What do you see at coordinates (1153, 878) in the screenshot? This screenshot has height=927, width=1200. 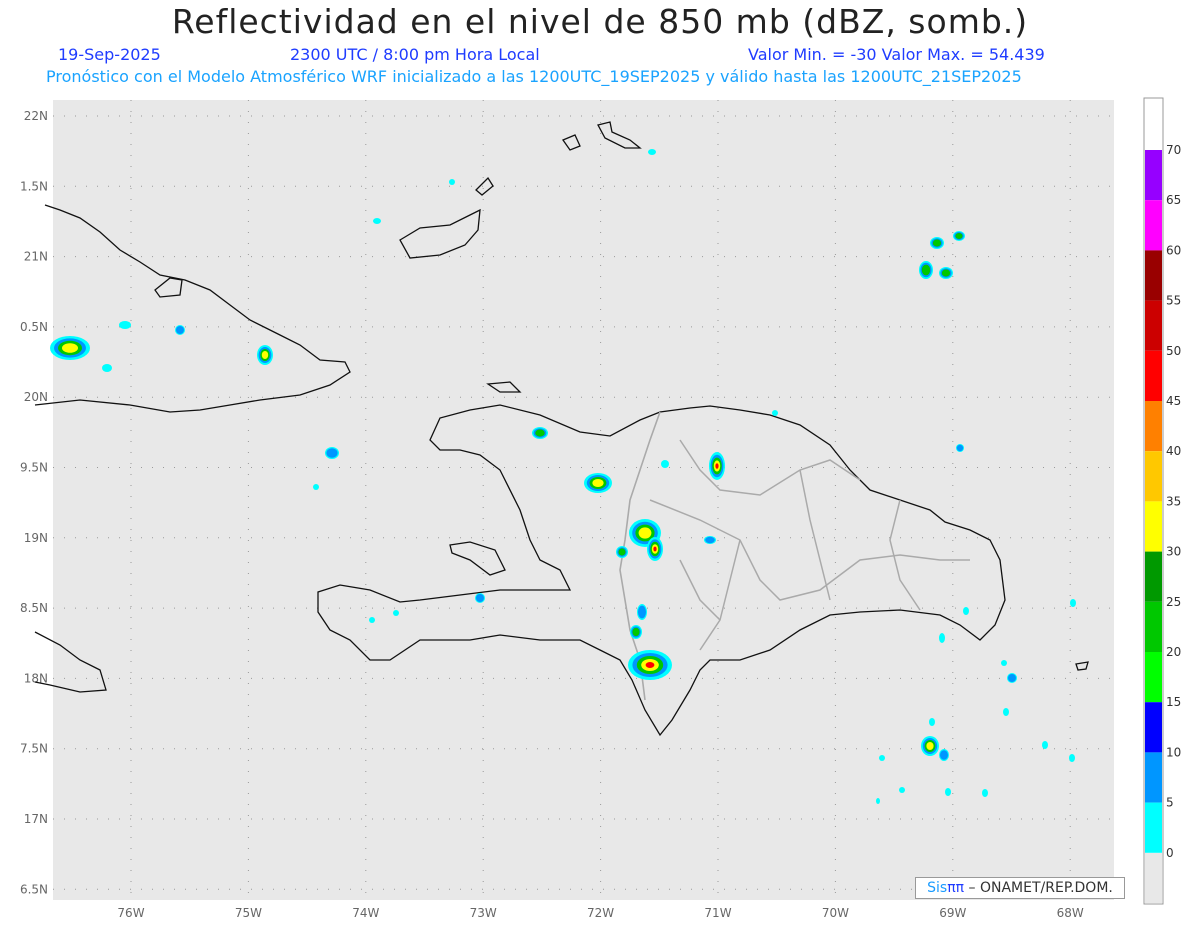 I see `colorbar-below-zero` at bounding box center [1153, 878].